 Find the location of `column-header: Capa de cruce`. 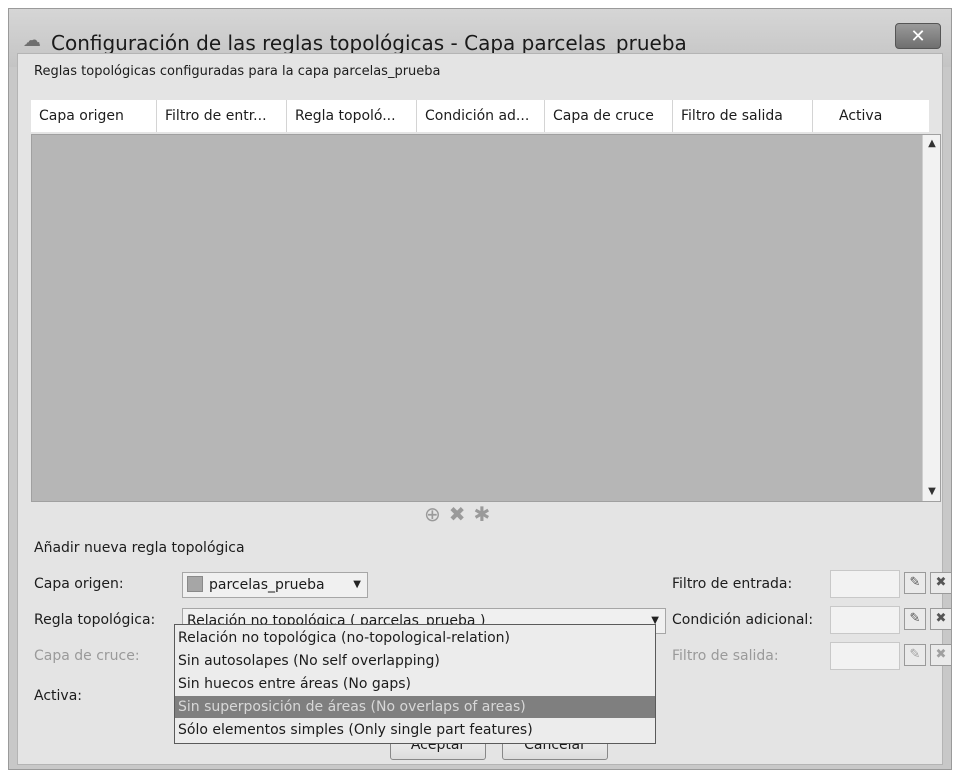

column-header: Capa de cruce is located at coordinates (609, 116).